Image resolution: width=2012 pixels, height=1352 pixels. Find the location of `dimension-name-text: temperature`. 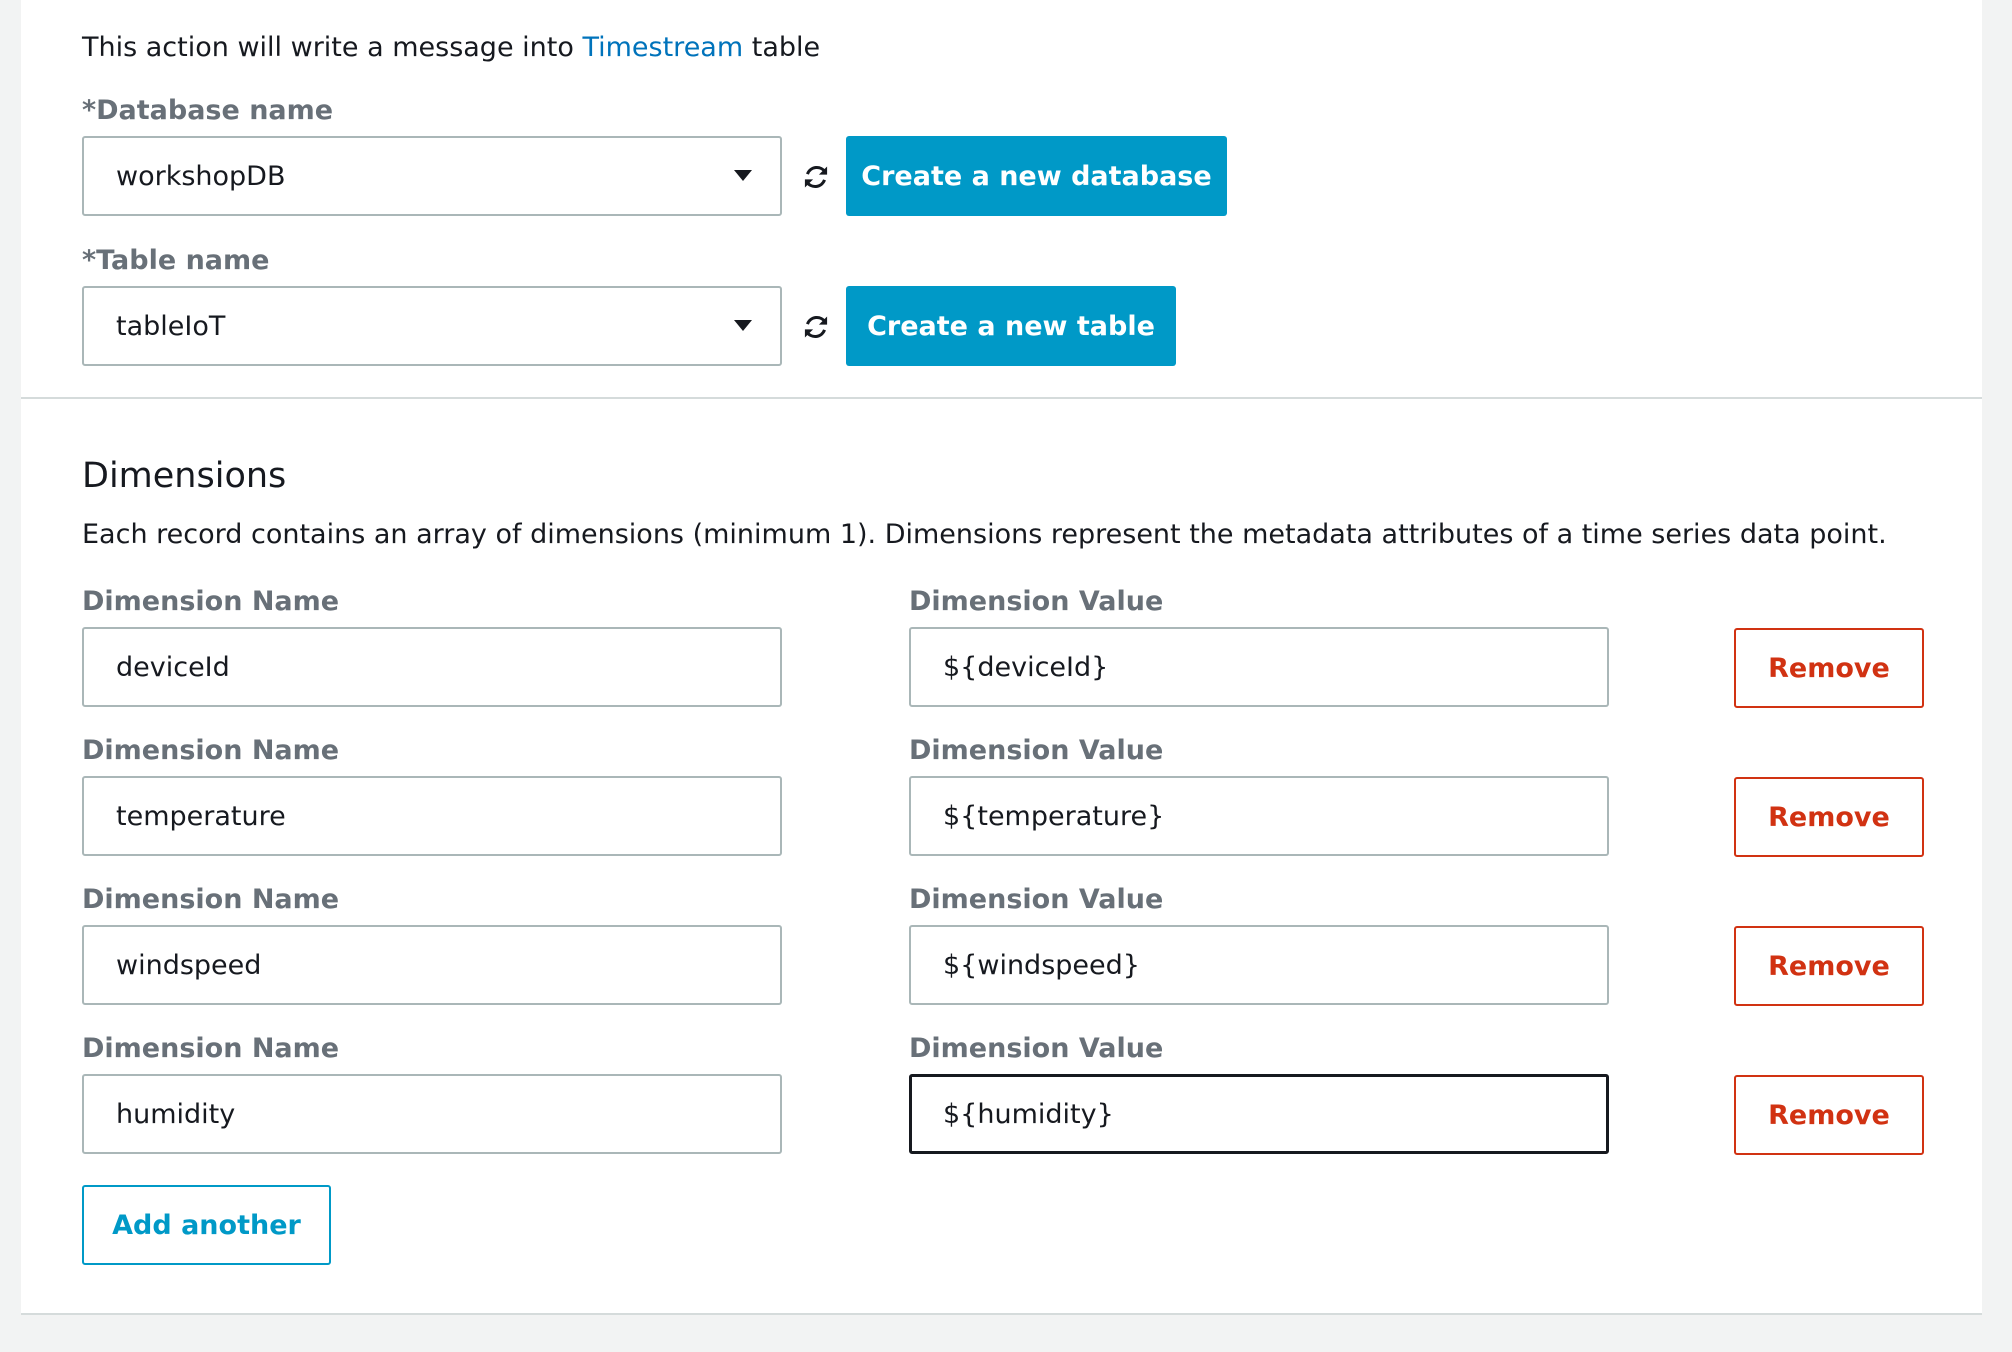

dimension-name-text: temperature is located at coordinates (201, 816).